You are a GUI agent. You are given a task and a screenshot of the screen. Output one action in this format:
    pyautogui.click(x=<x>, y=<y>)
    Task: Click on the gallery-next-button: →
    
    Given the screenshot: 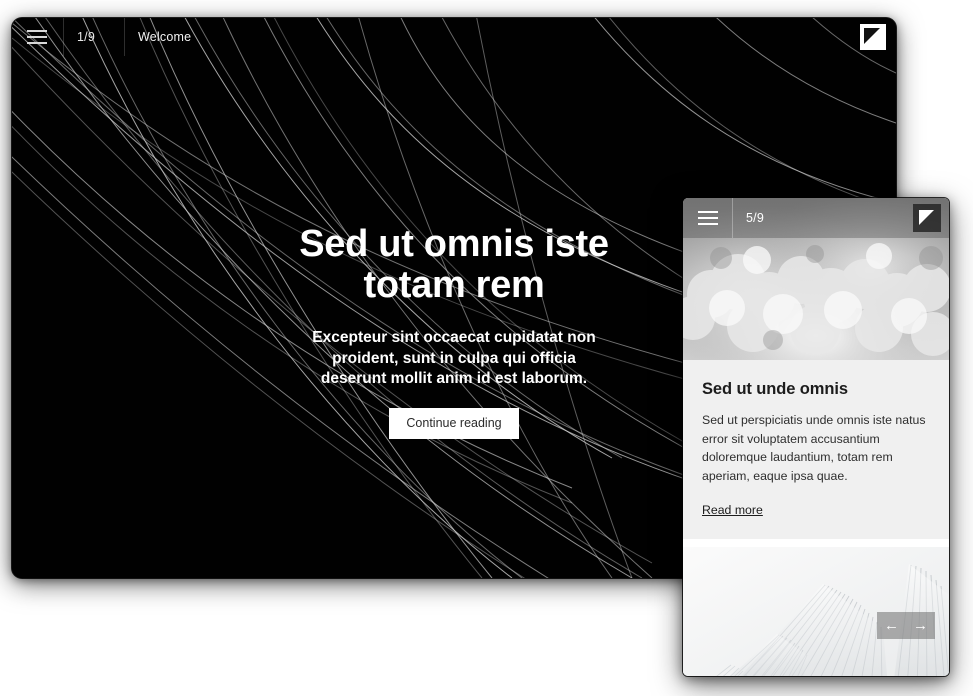 What is the action you would take?
    pyautogui.click(x=920, y=625)
    